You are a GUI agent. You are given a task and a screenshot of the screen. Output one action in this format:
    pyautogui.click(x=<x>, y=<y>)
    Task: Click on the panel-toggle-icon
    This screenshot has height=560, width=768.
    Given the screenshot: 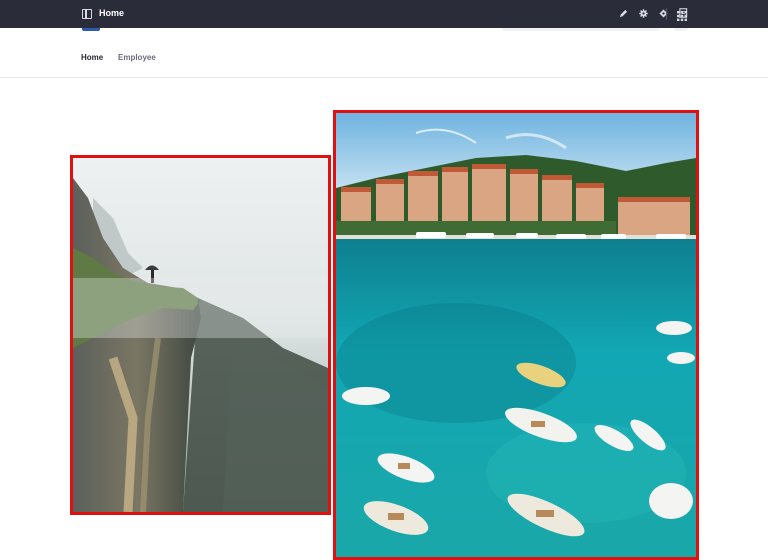 What is the action you would take?
    pyautogui.click(x=87, y=14)
    